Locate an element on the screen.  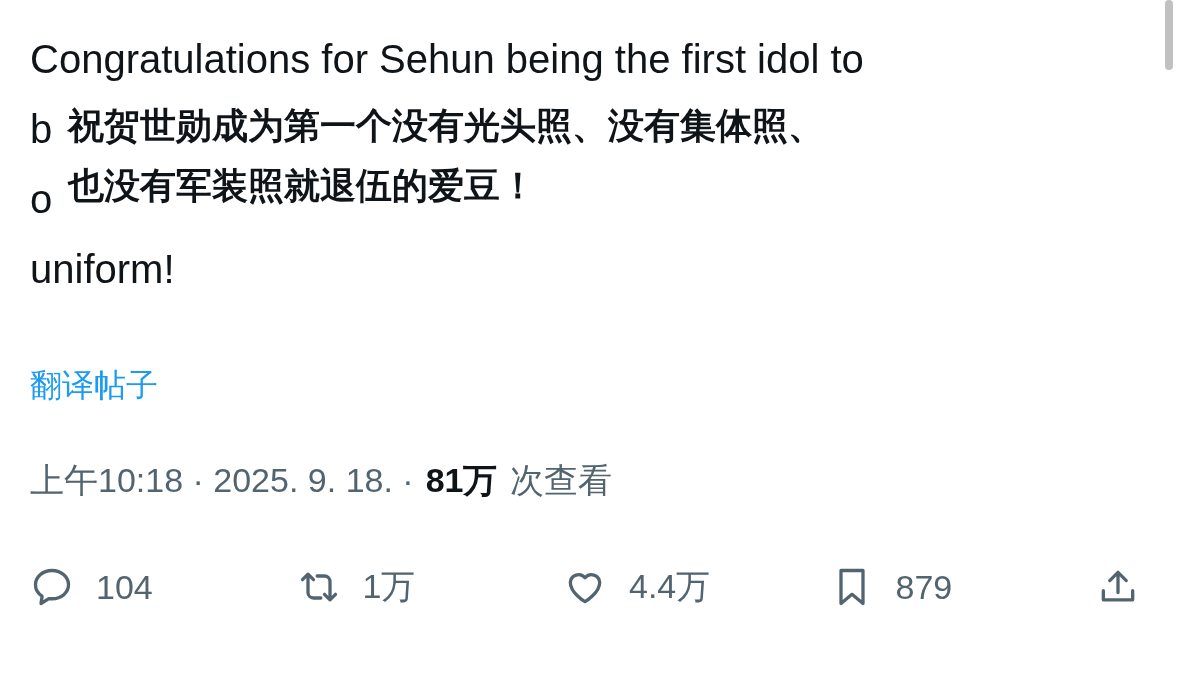
scrollbar-thumb is located at coordinates (1169, 35).